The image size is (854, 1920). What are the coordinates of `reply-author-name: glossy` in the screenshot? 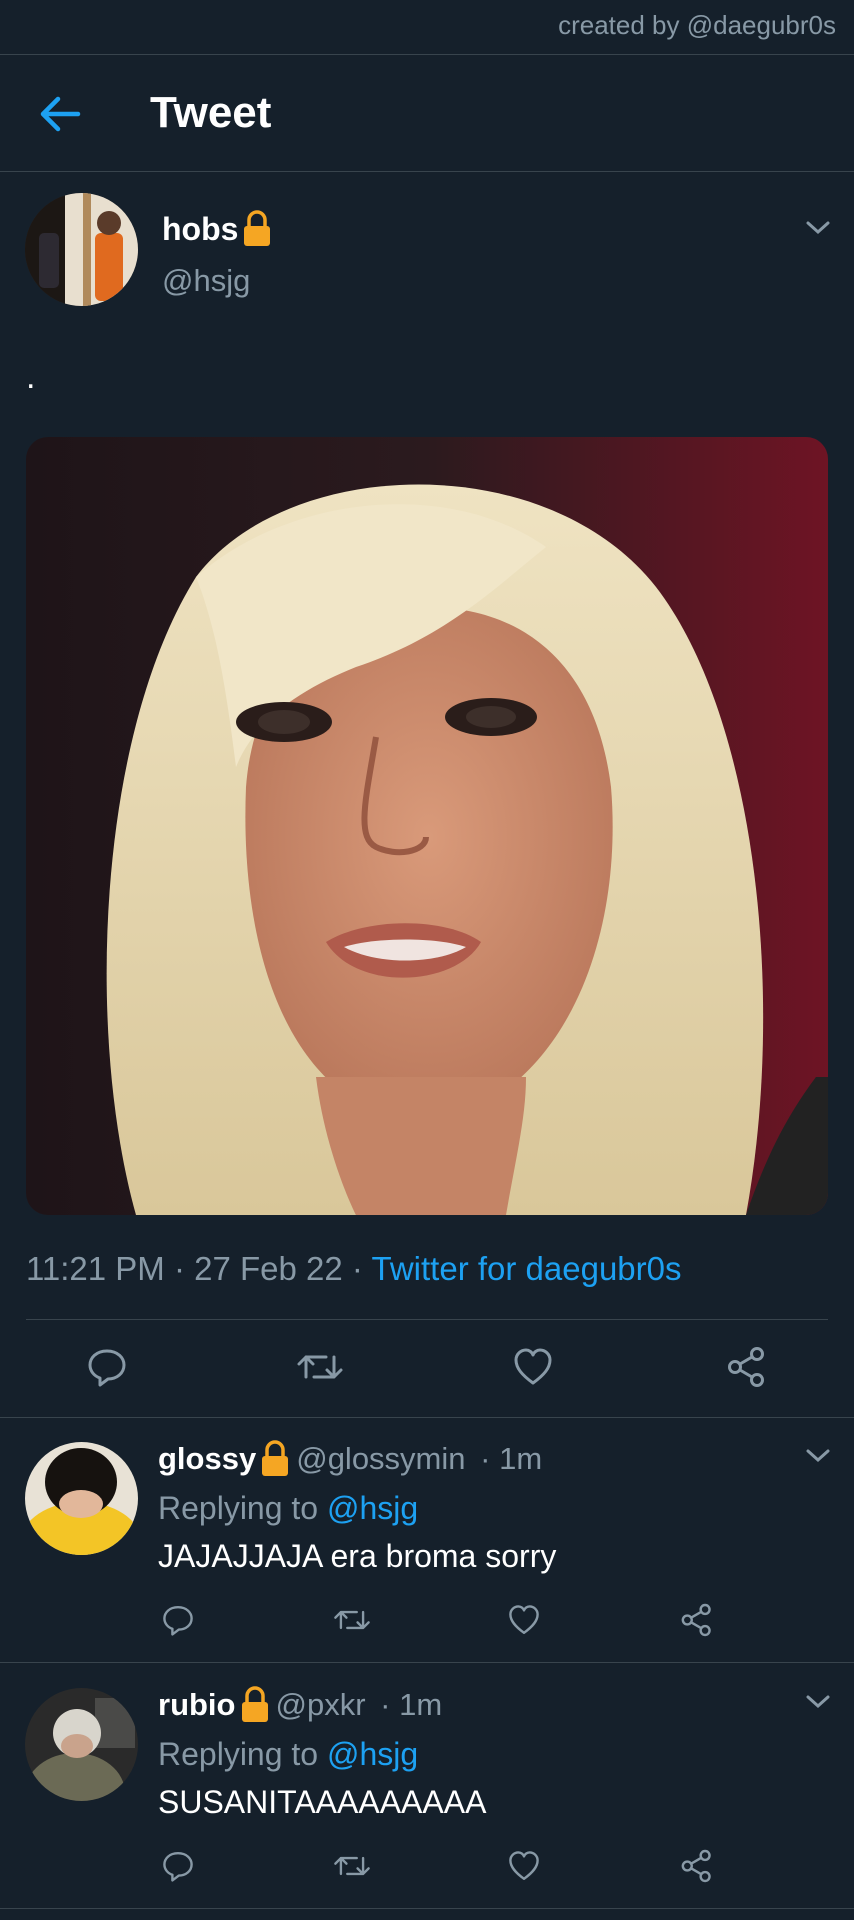 It's located at (207, 1459).